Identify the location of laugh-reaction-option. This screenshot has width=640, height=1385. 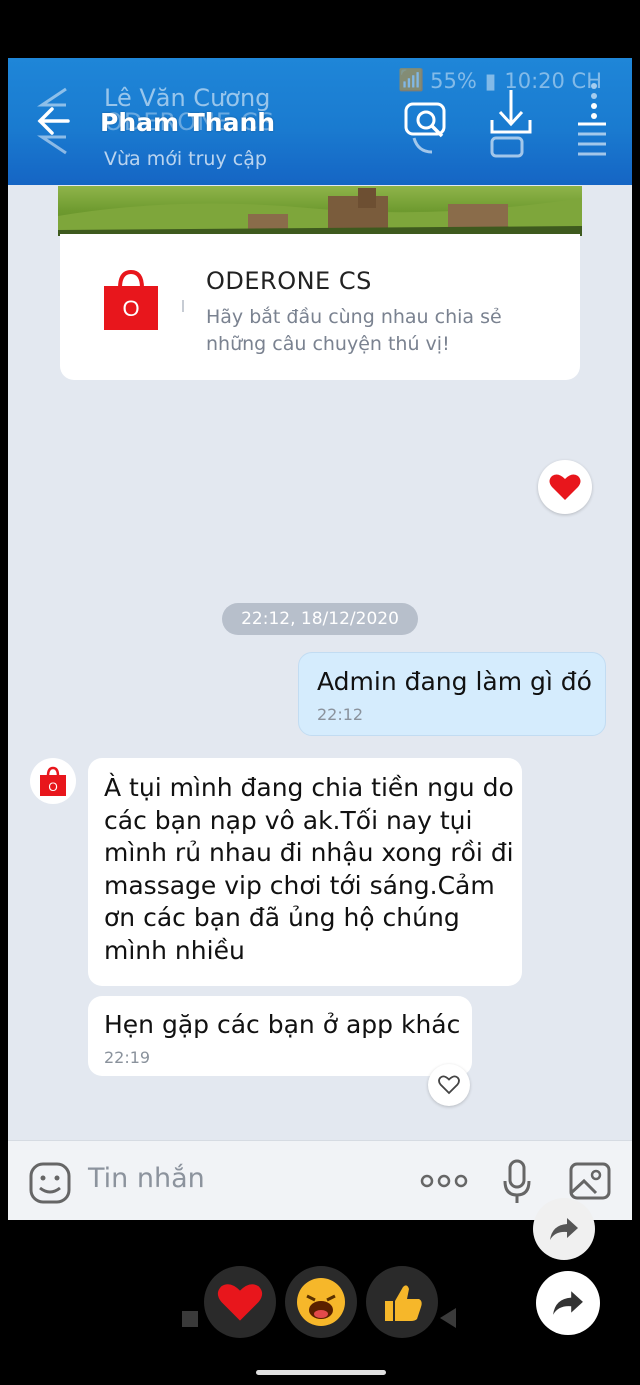
(321, 1302).